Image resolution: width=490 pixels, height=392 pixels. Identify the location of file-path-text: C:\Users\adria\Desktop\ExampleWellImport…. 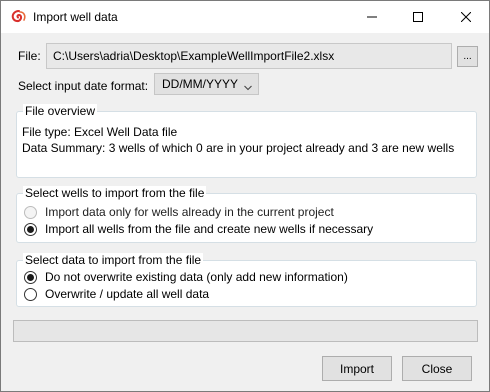
(194, 56).